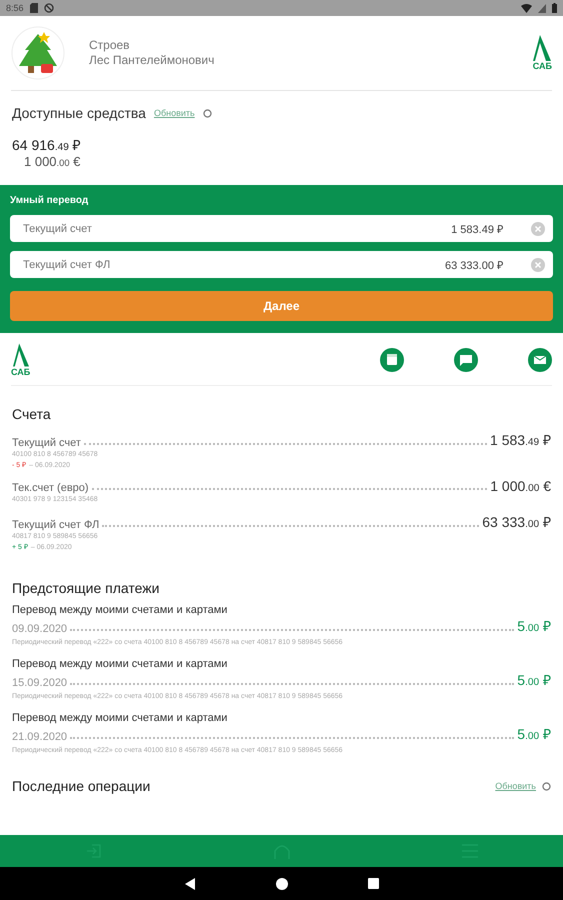 This screenshot has height=900, width=563. Describe the element at coordinates (540, 360) in the screenshot. I see `mail-icon` at that location.